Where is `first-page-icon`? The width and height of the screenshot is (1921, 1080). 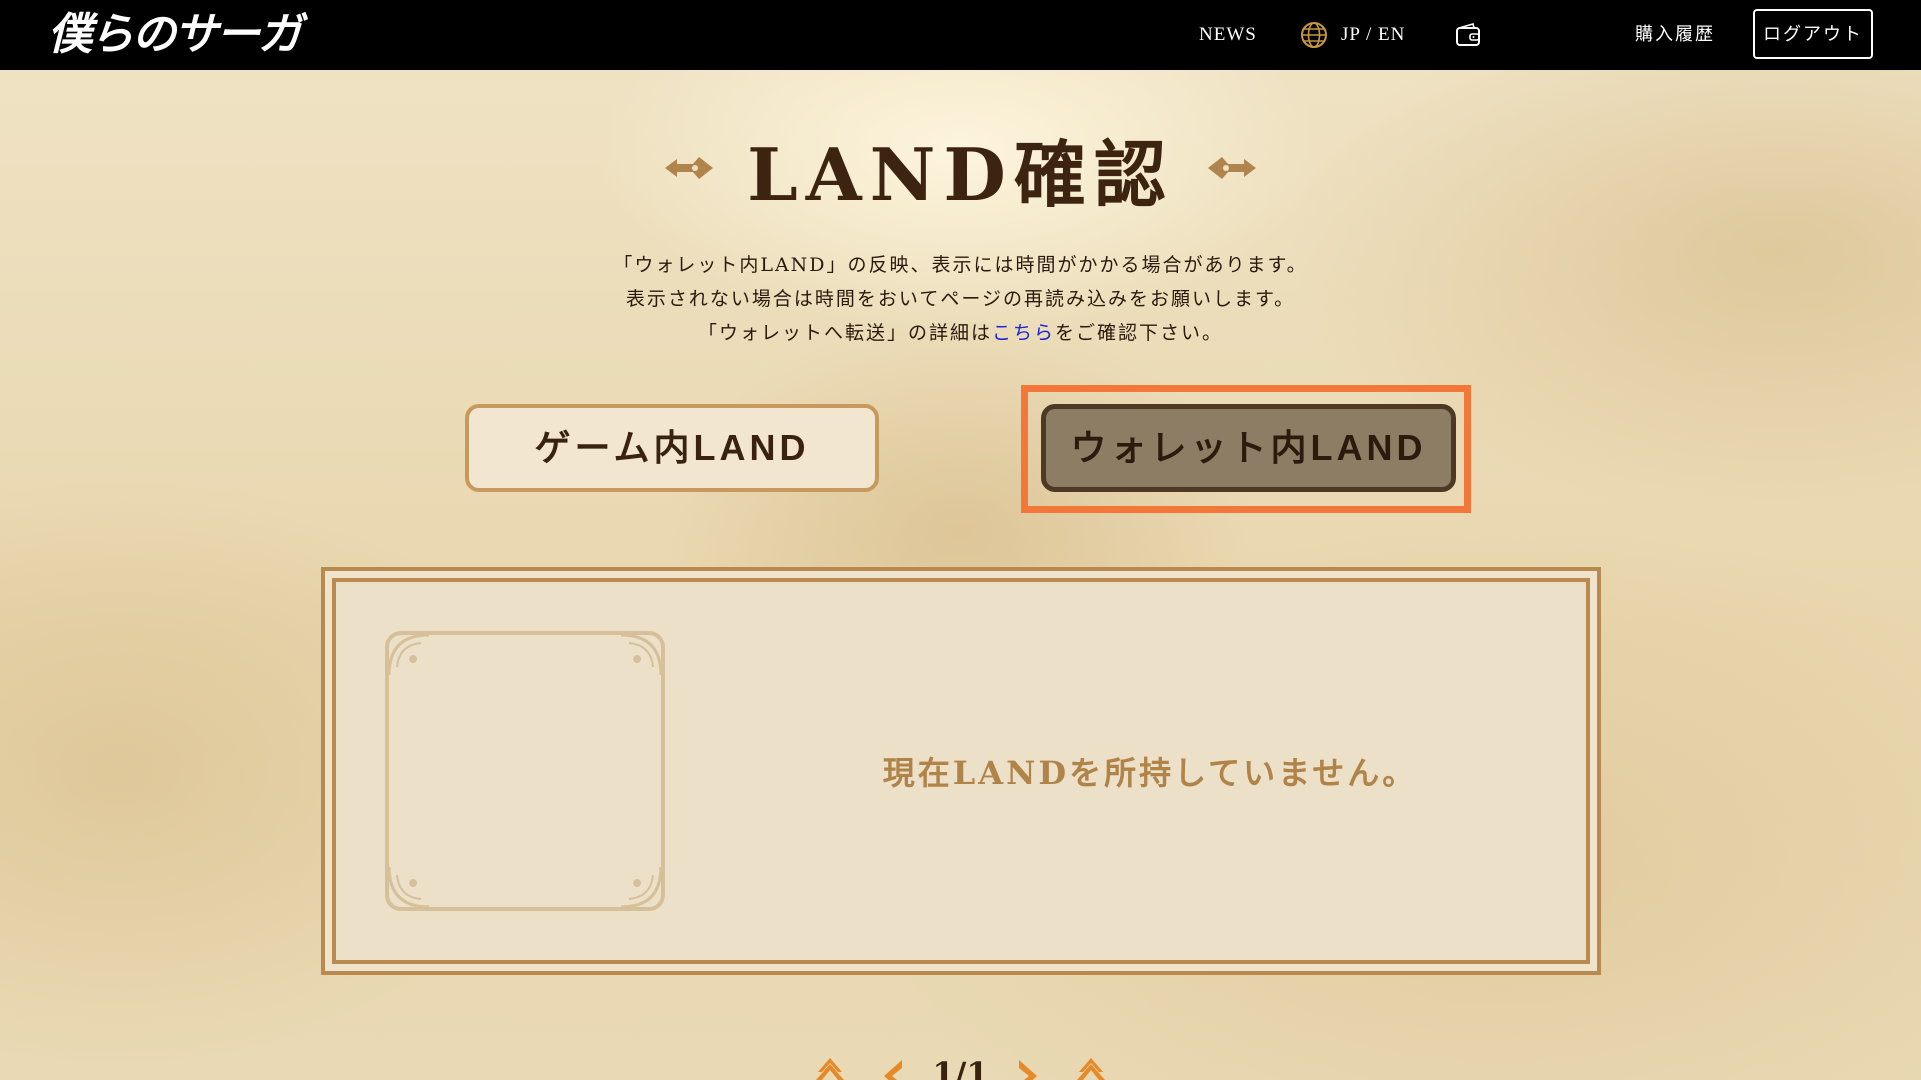
first-page-icon is located at coordinates (830, 1067).